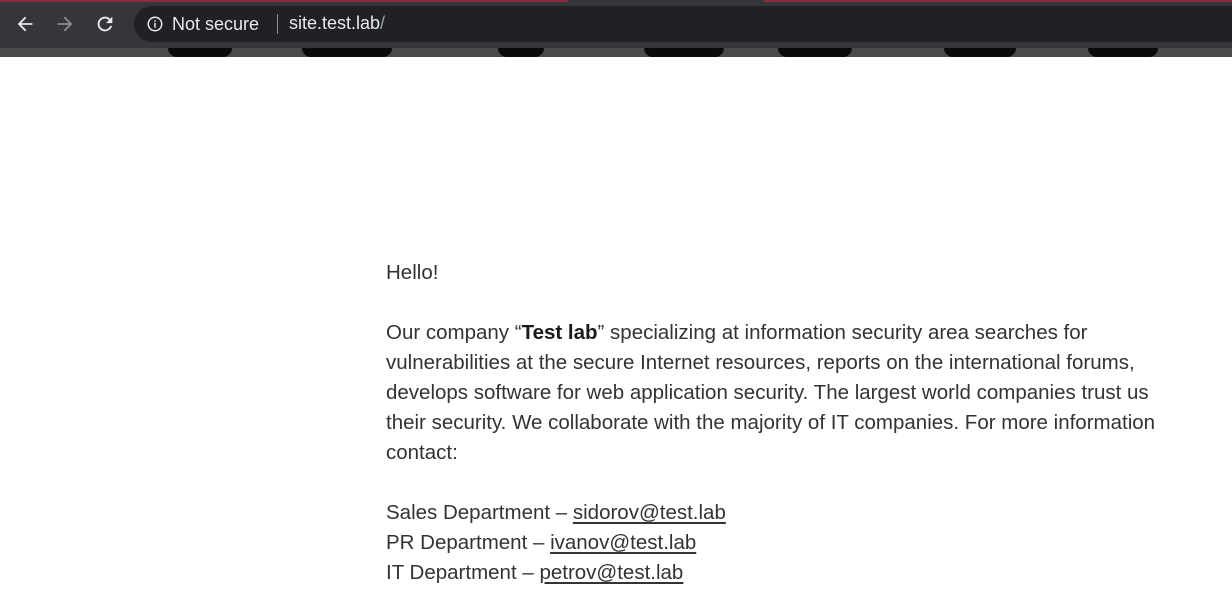  What do you see at coordinates (216, 23) in the screenshot?
I see `security-label: Not secure` at bounding box center [216, 23].